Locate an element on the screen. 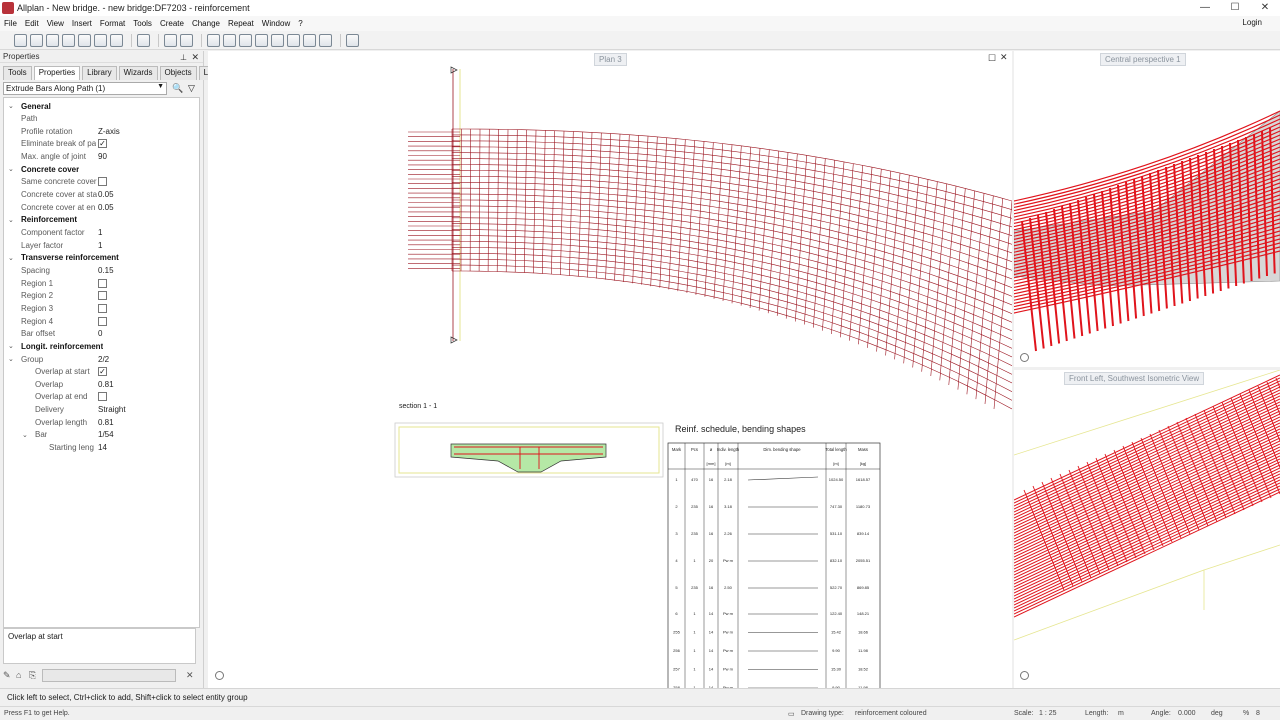 Image resolution: width=1280 pixels, height=720 pixels. menu-insert: Insert is located at coordinates (82, 23).